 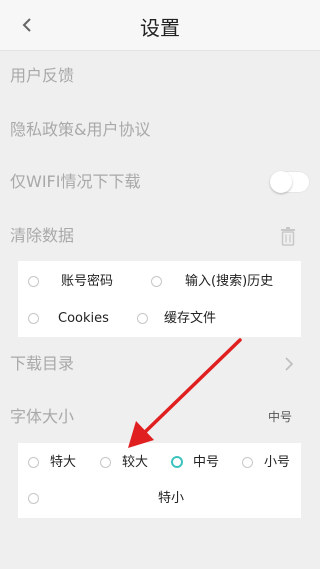 I want to click on toggle-knob, so click(x=281, y=182).